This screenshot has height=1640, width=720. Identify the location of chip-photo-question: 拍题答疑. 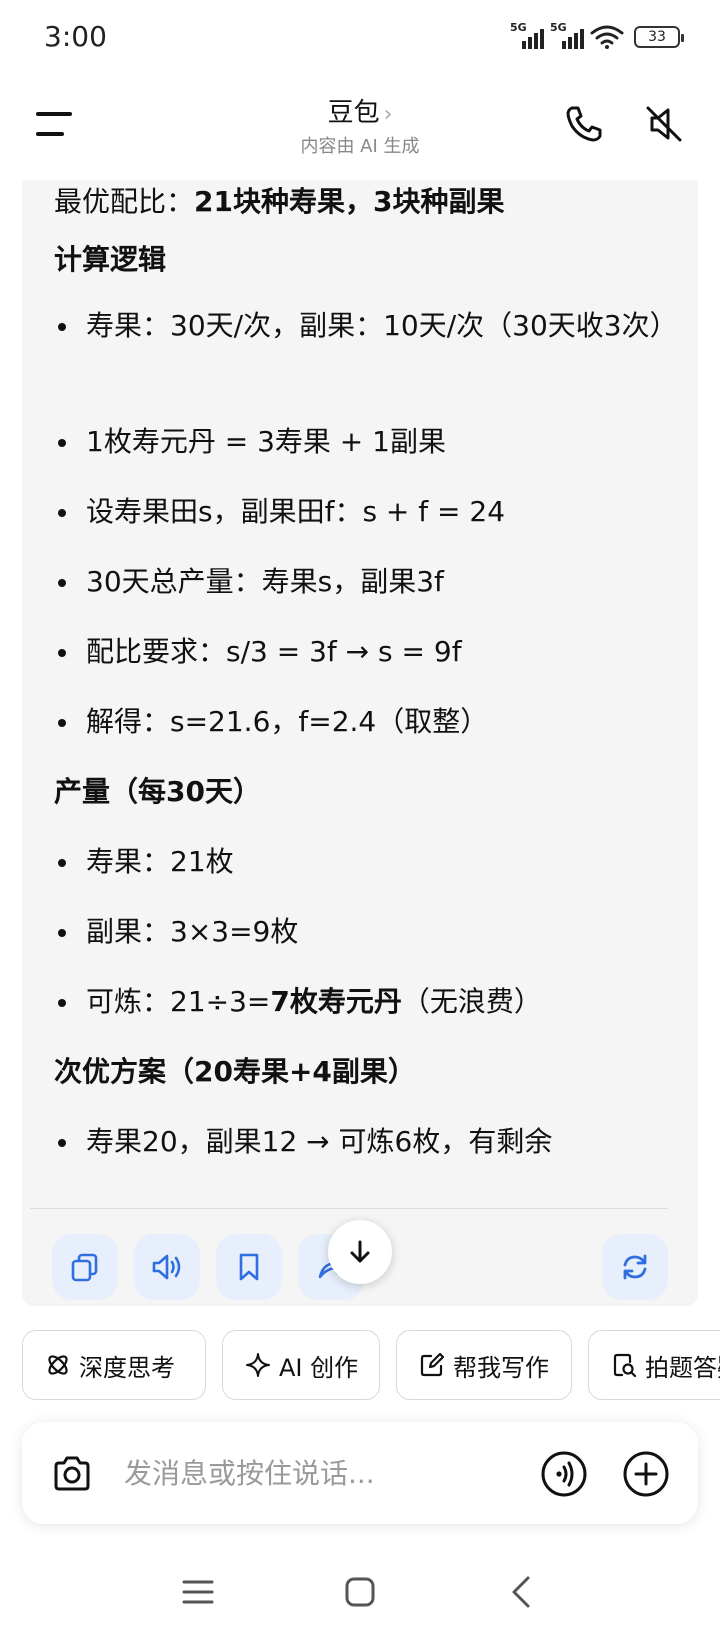
(654, 1365).